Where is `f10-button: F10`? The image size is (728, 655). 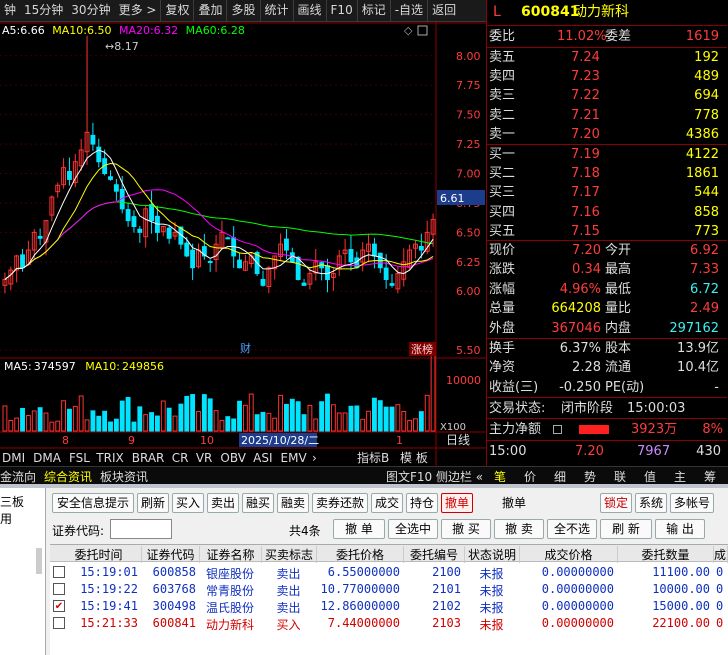
f10-button: F10 is located at coordinates (341, 10).